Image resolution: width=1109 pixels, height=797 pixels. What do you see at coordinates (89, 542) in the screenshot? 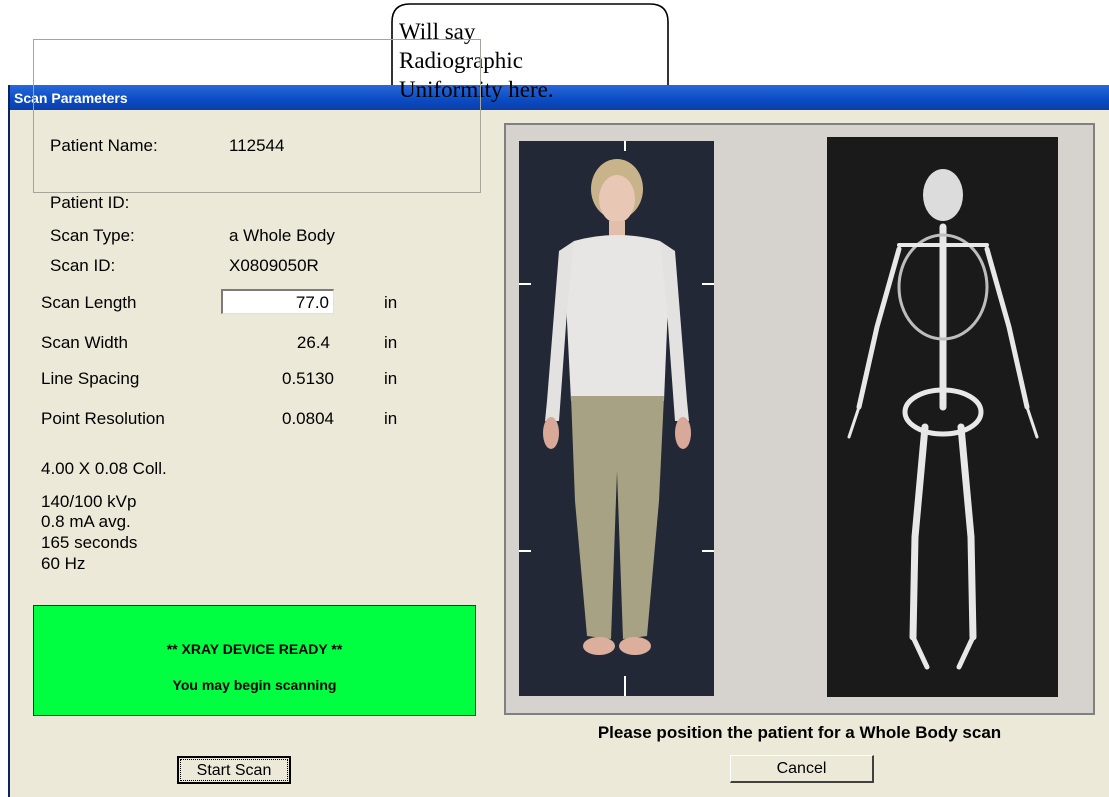
I see `seconds-text: 165 seconds` at bounding box center [89, 542].